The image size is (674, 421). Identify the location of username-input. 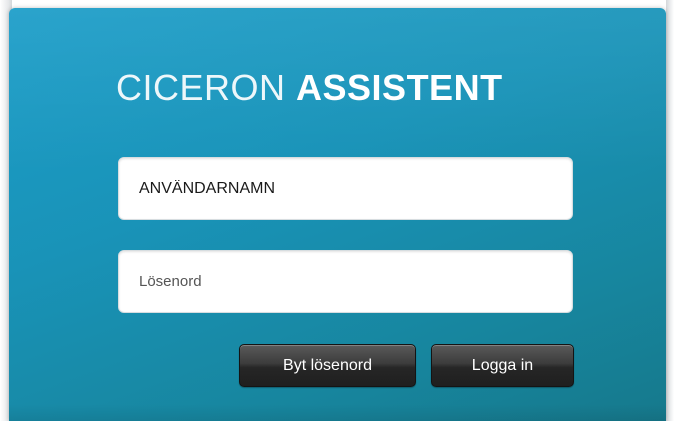
(345, 188).